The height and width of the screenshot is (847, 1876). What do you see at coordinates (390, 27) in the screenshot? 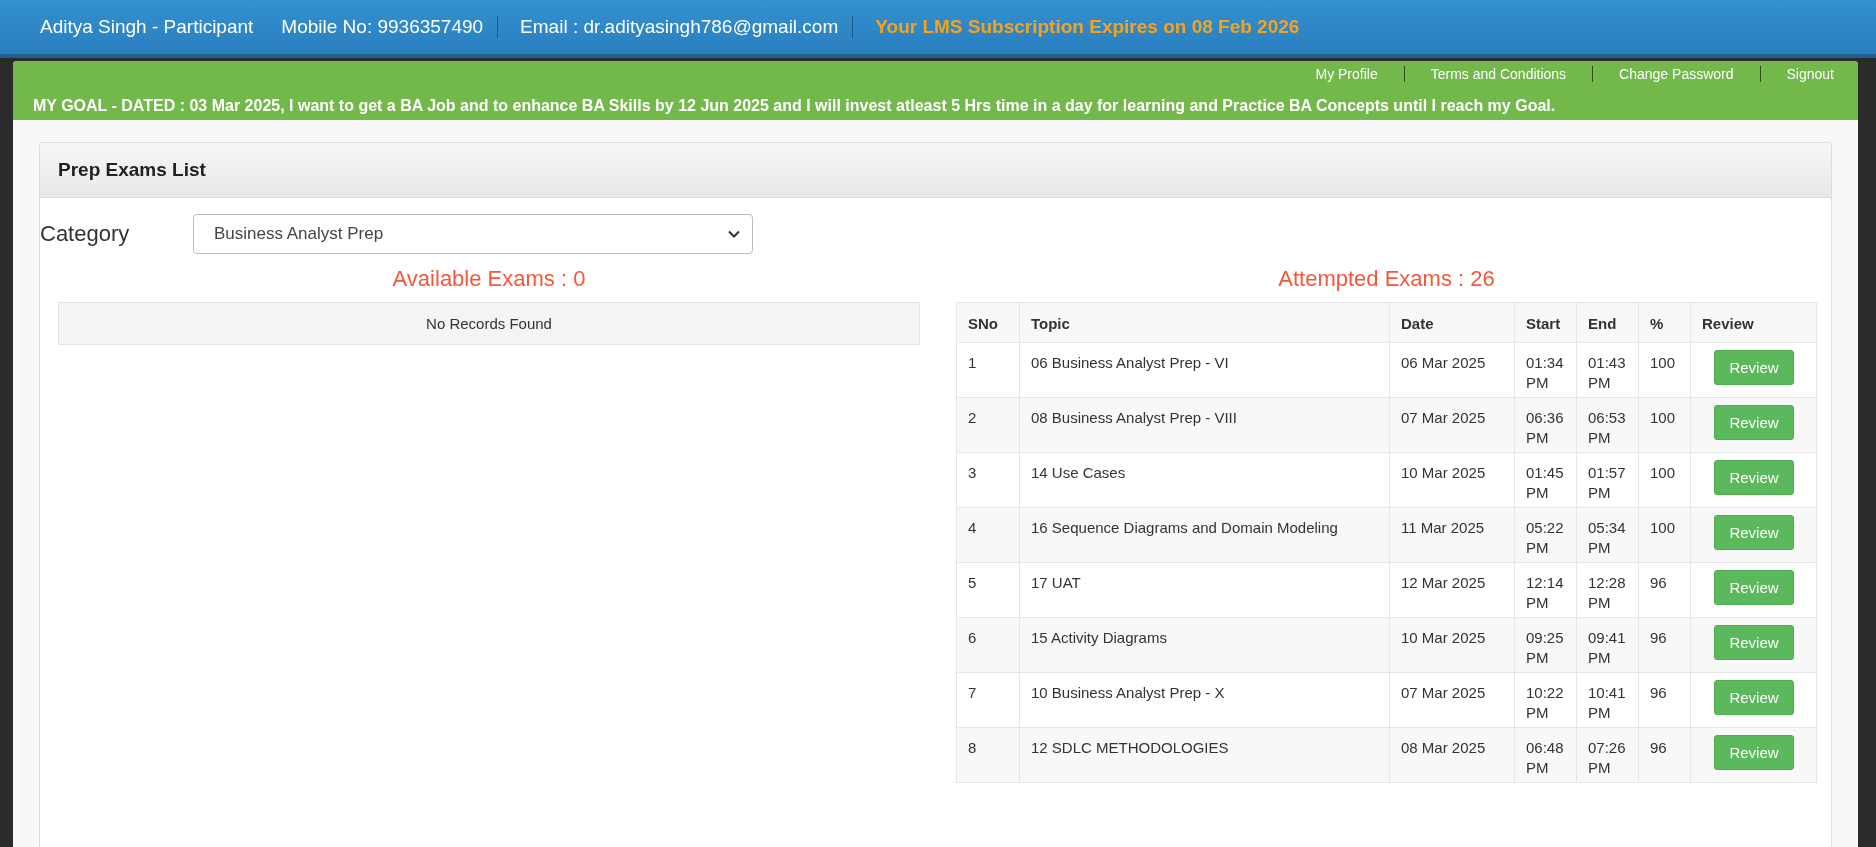
I see `mobile-number: Mobile No: 9936357490` at bounding box center [390, 27].